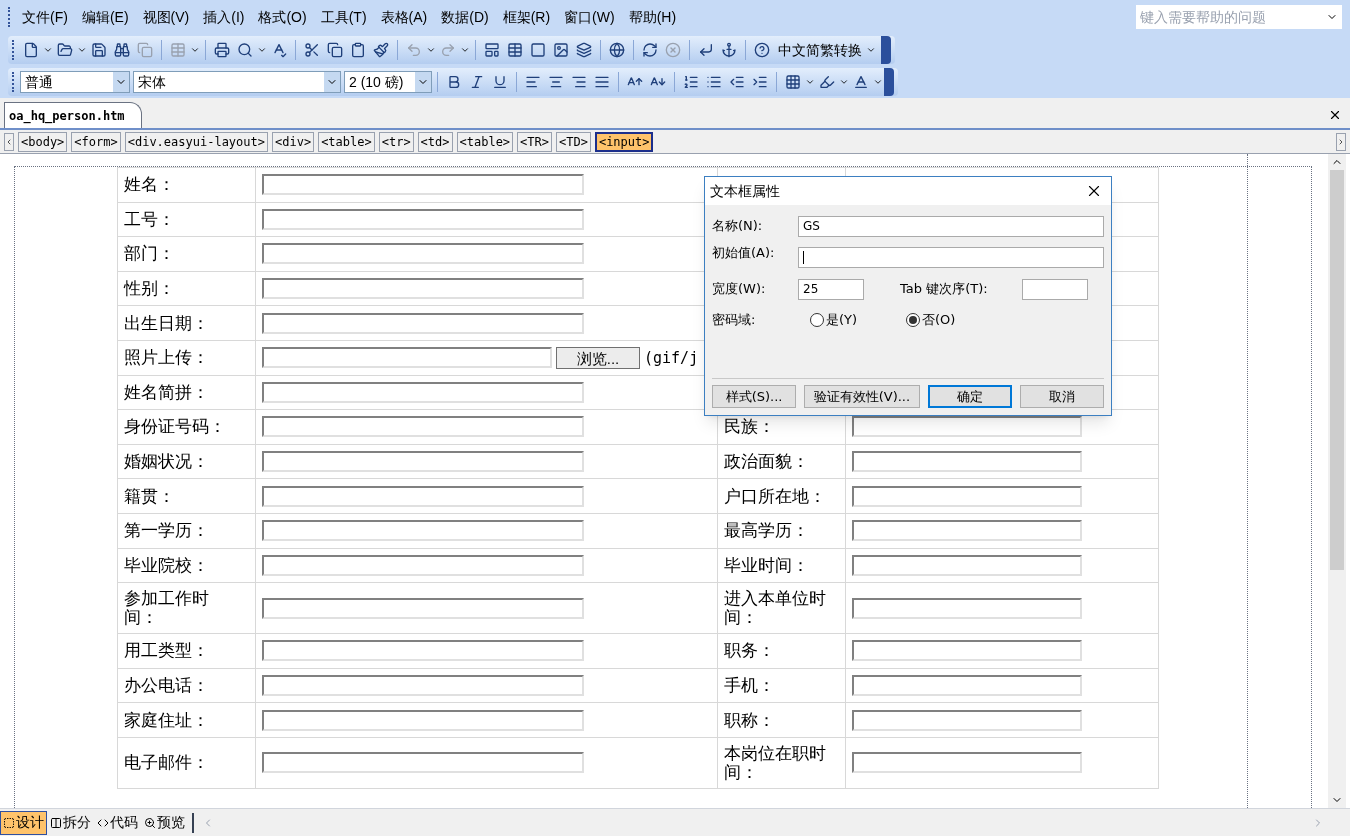 Image resolution: width=1350 pixels, height=836 pixels. What do you see at coordinates (407, 358) in the screenshot?
I see `file-path-field` at bounding box center [407, 358].